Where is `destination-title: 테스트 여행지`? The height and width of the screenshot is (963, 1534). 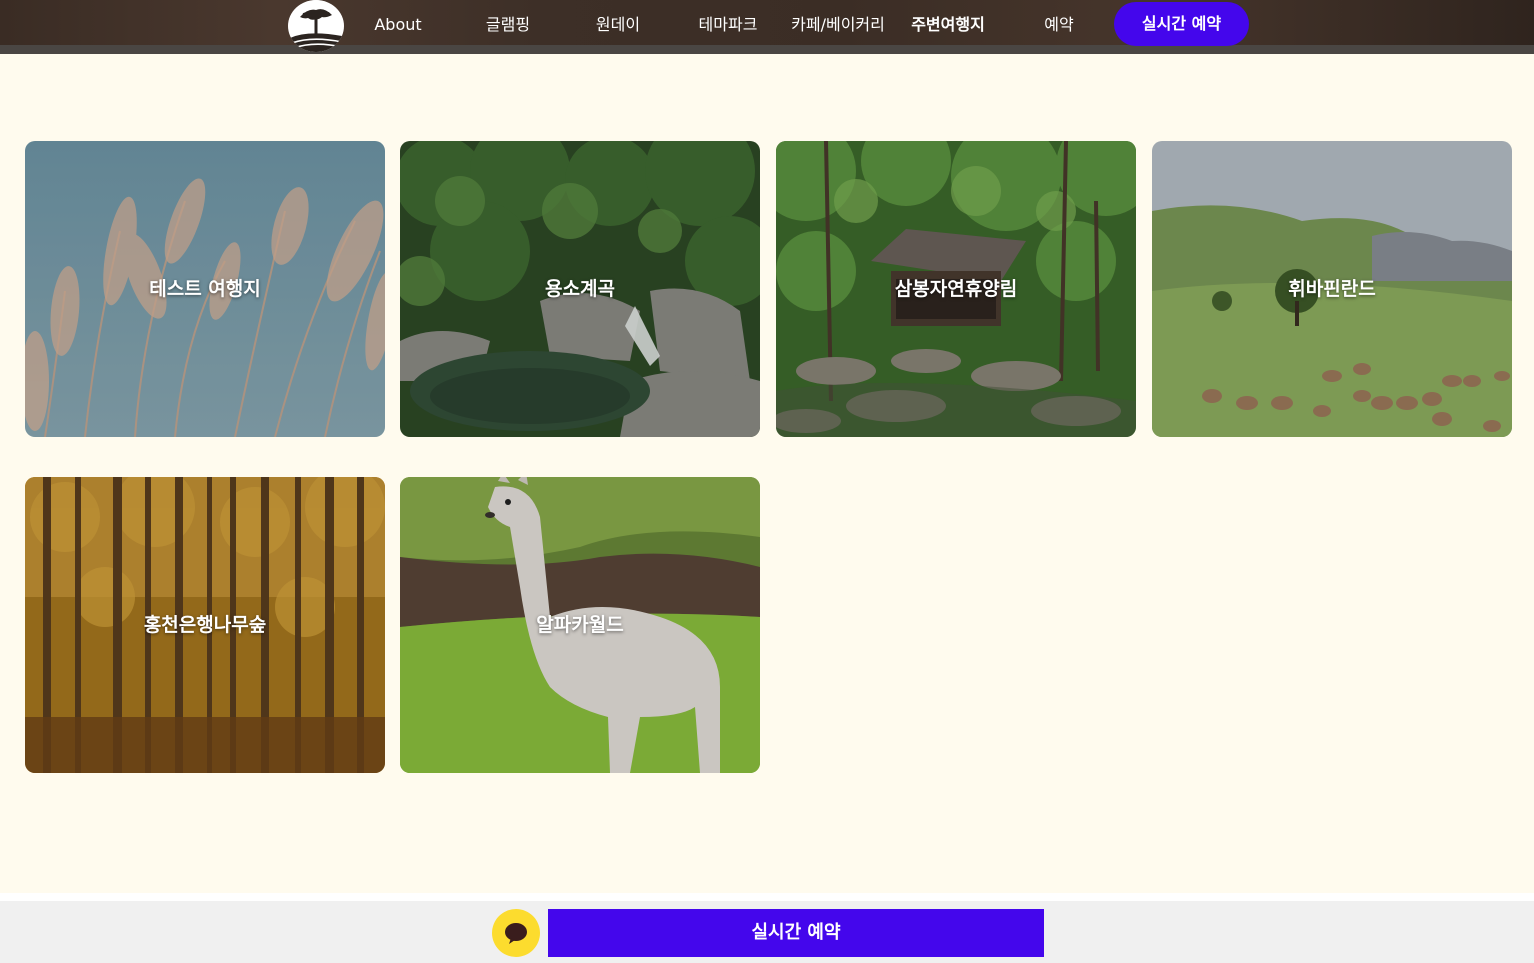
destination-title: 테스트 여행지 is located at coordinates (205, 289).